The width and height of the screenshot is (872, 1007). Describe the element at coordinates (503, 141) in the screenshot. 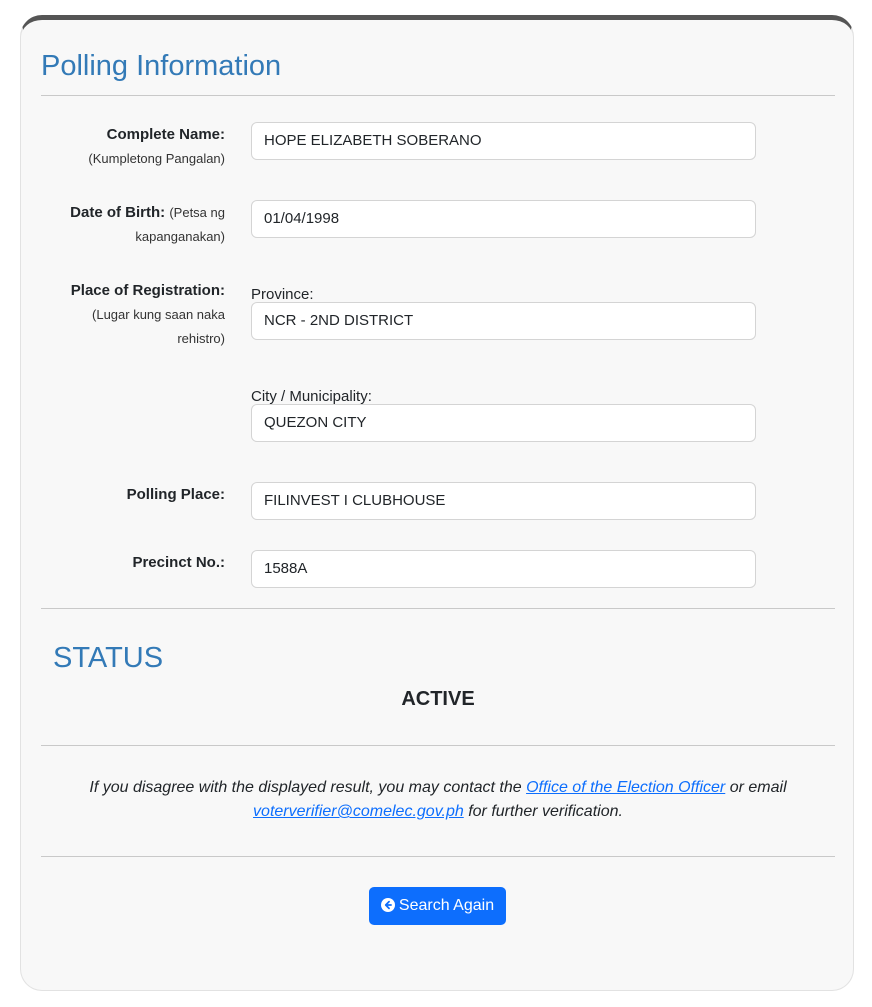

I see `complete-name-field: HOPE ELIZABETH SOBERANO` at that location.